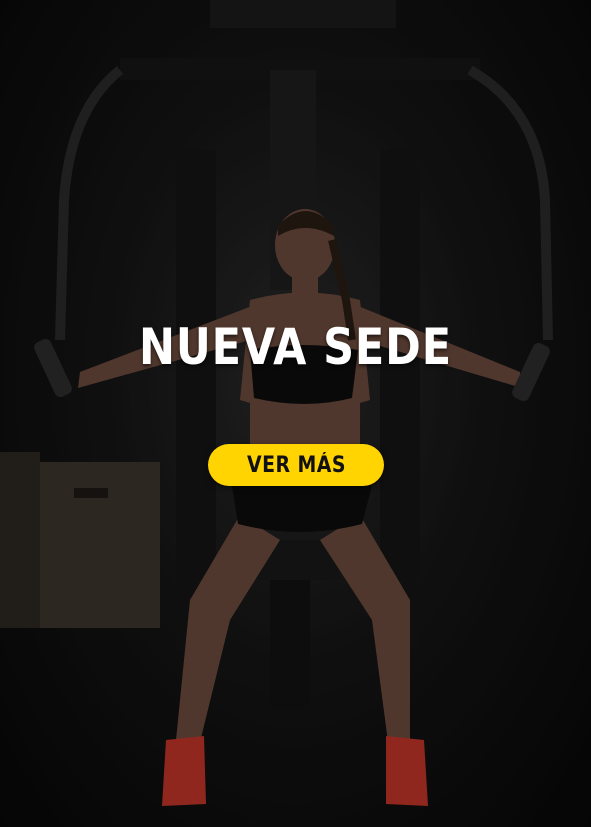  What do you see at coordinates (295, 347) in the screenshot?
I see `banner-title: NUEVA SEDE` at bounding box center [295, 347].